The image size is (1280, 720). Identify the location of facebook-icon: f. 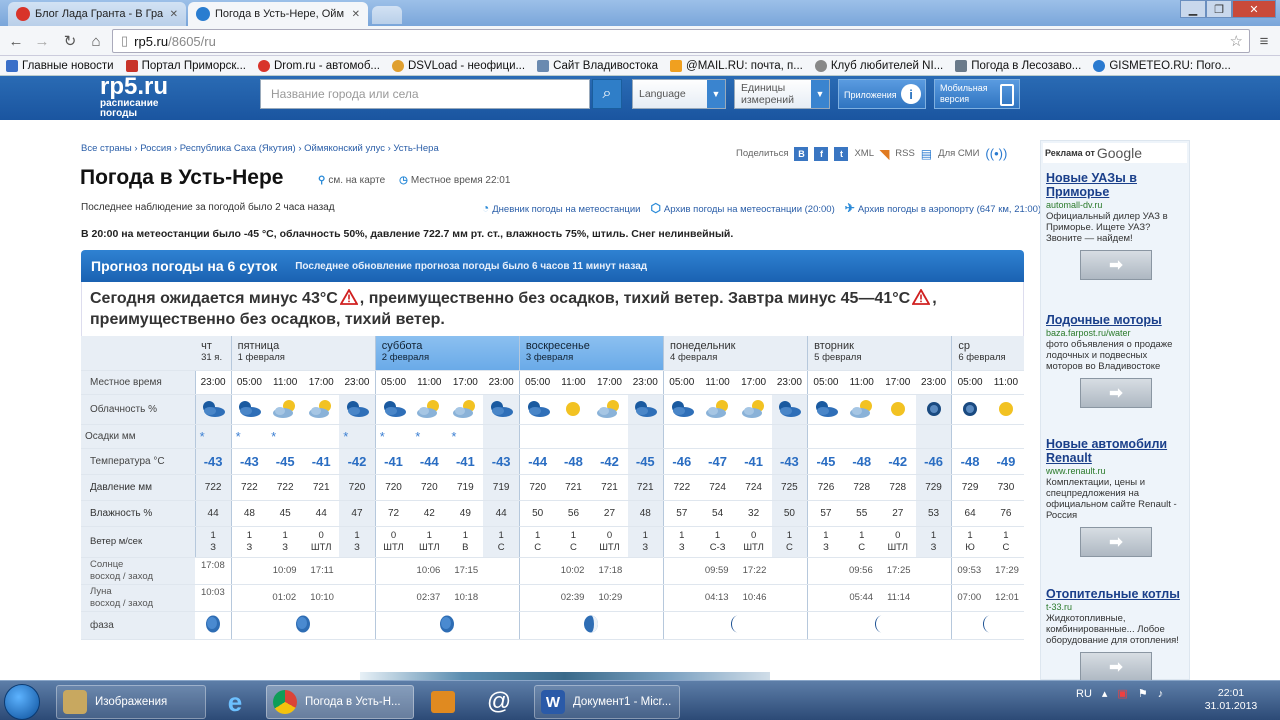
(821, 153).